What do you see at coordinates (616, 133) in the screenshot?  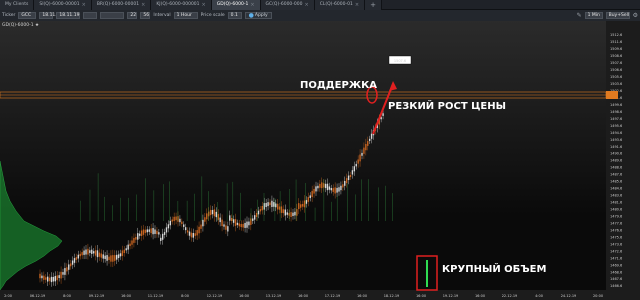 I see `y-tick-label: 1494.6` at bounding box center [616, 133].